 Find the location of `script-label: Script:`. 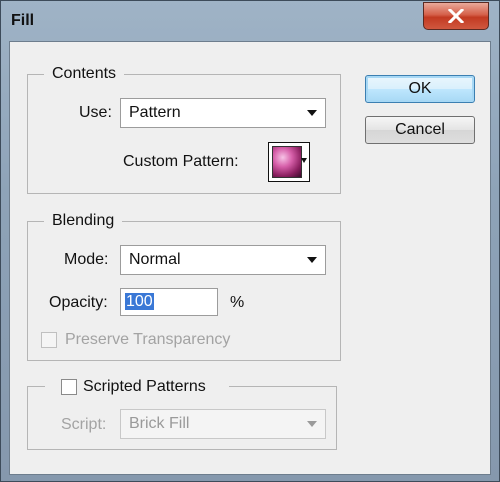

script-label: Script: is located at coordinates (84, 424).